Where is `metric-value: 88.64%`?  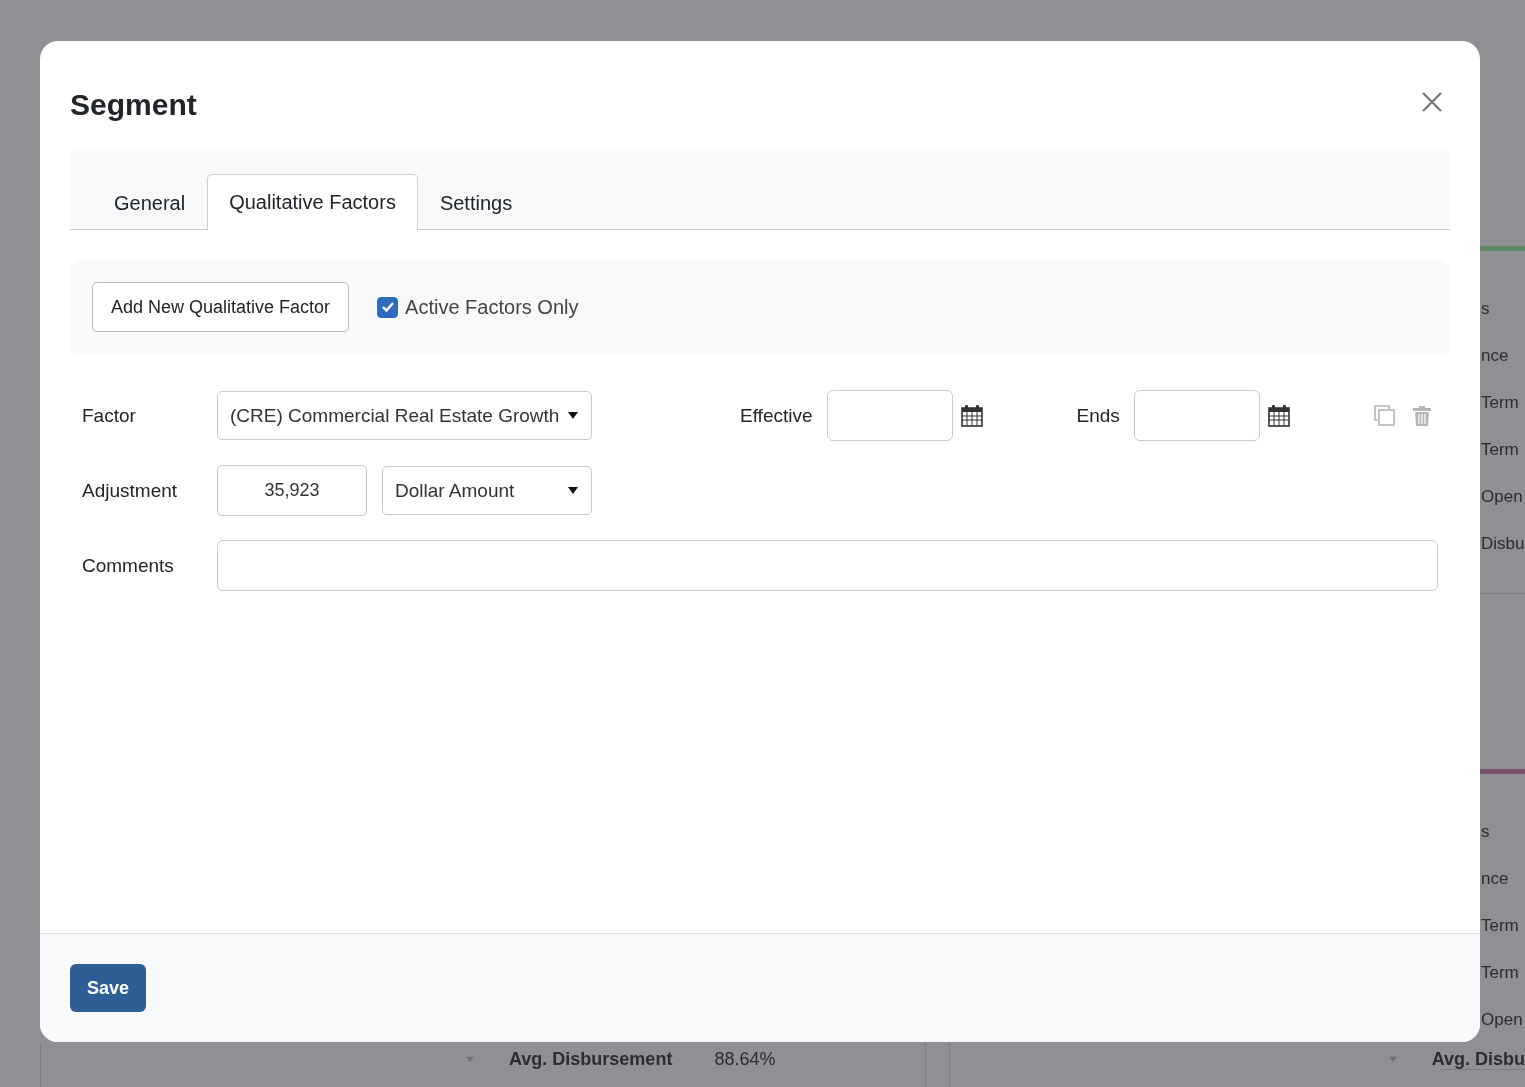
metric-value: 88.64% is located at coordinates (745, 1059).